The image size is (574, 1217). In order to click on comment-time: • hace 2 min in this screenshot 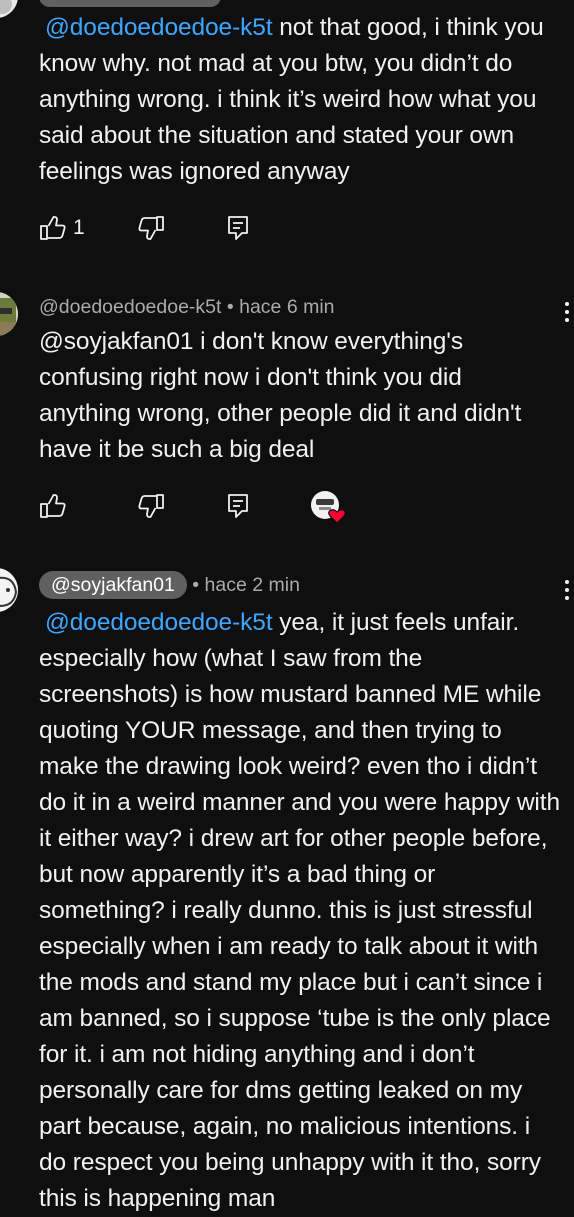, I will do `click(246, 585)`.